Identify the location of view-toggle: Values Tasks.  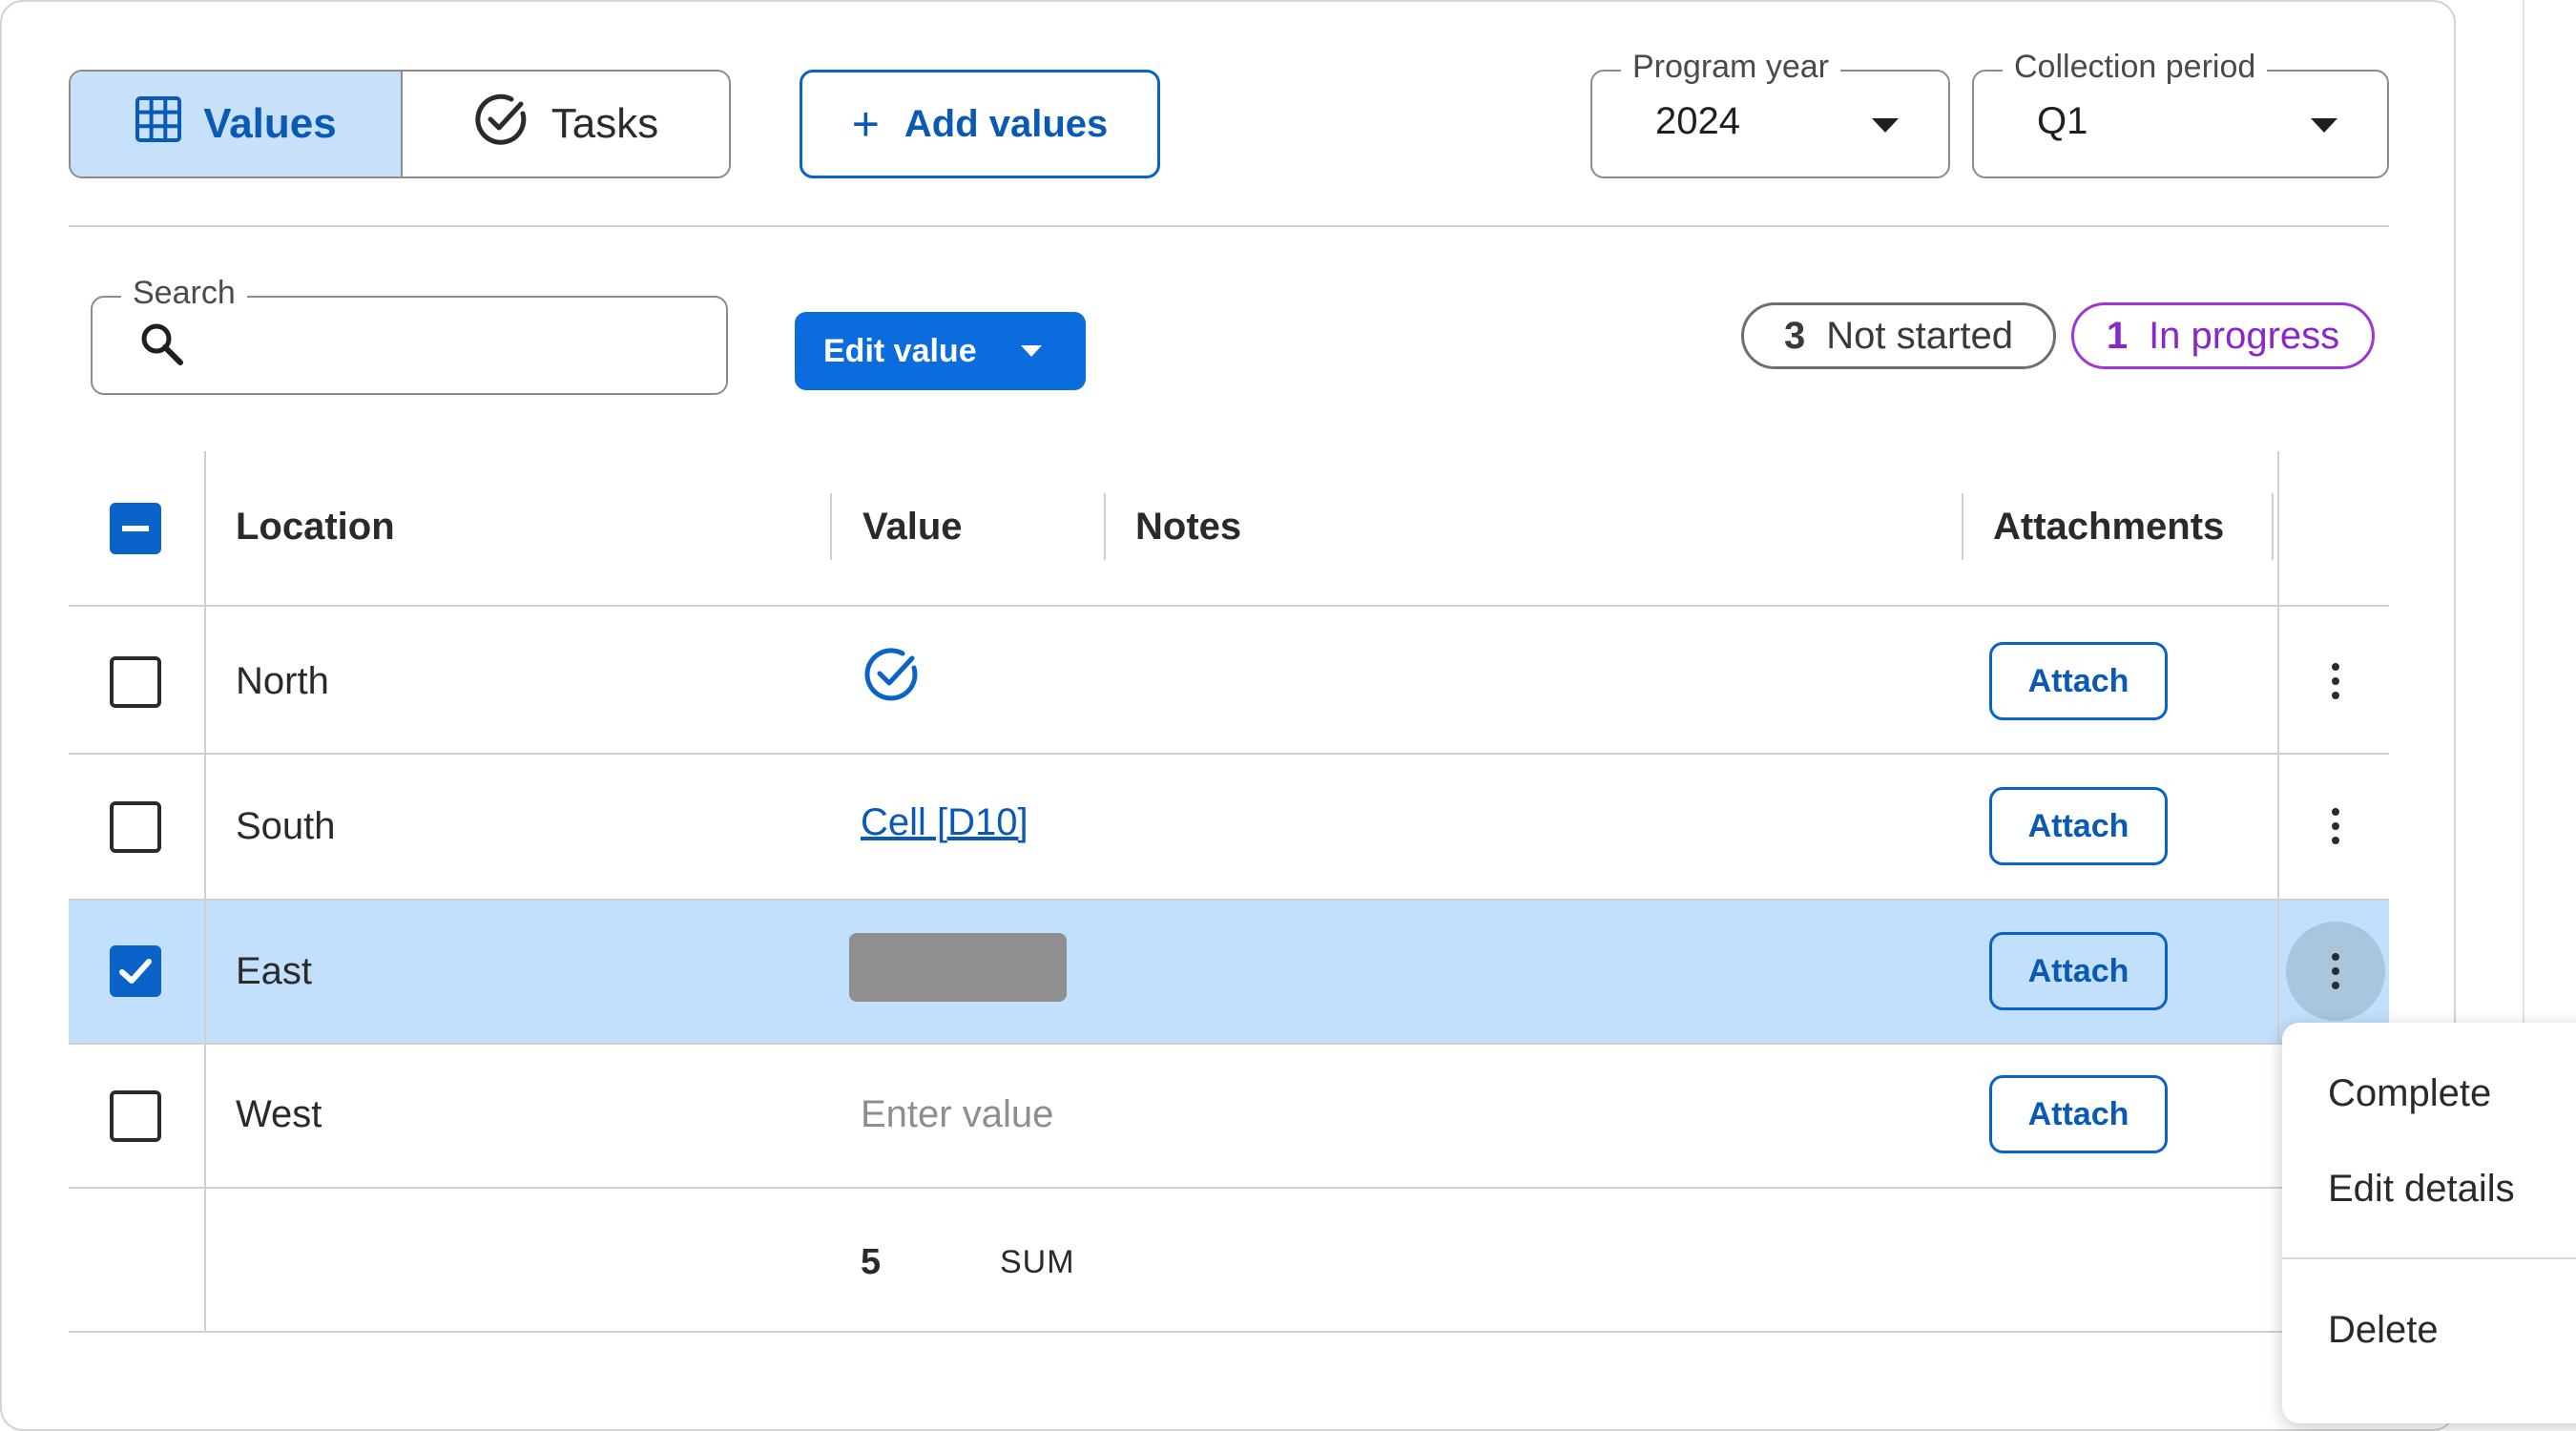
(400, 124).